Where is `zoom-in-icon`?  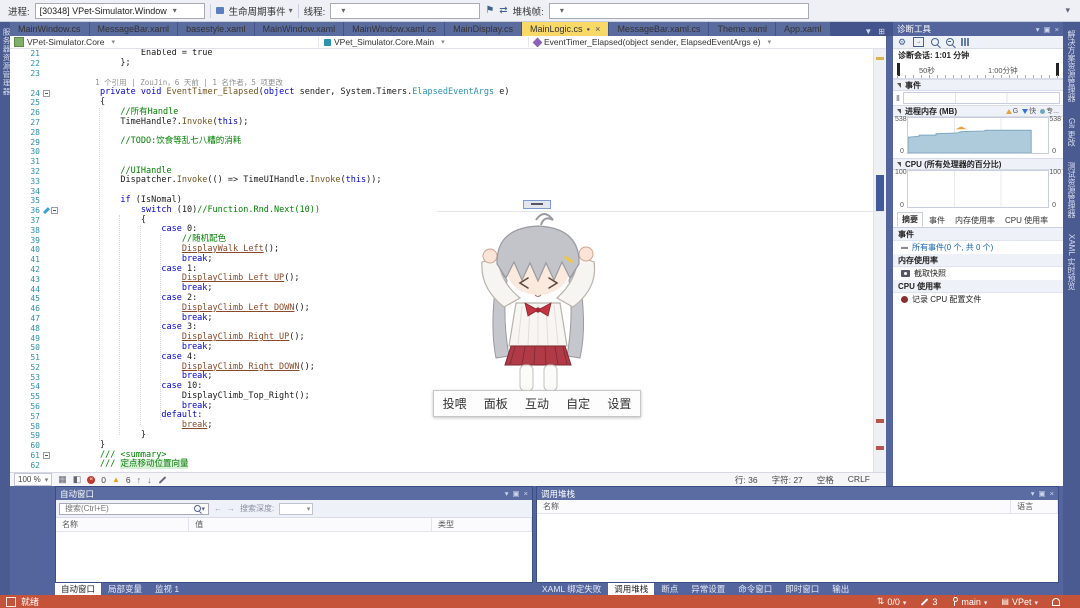
zoom-in-icon is located at coordinates (935, 42).